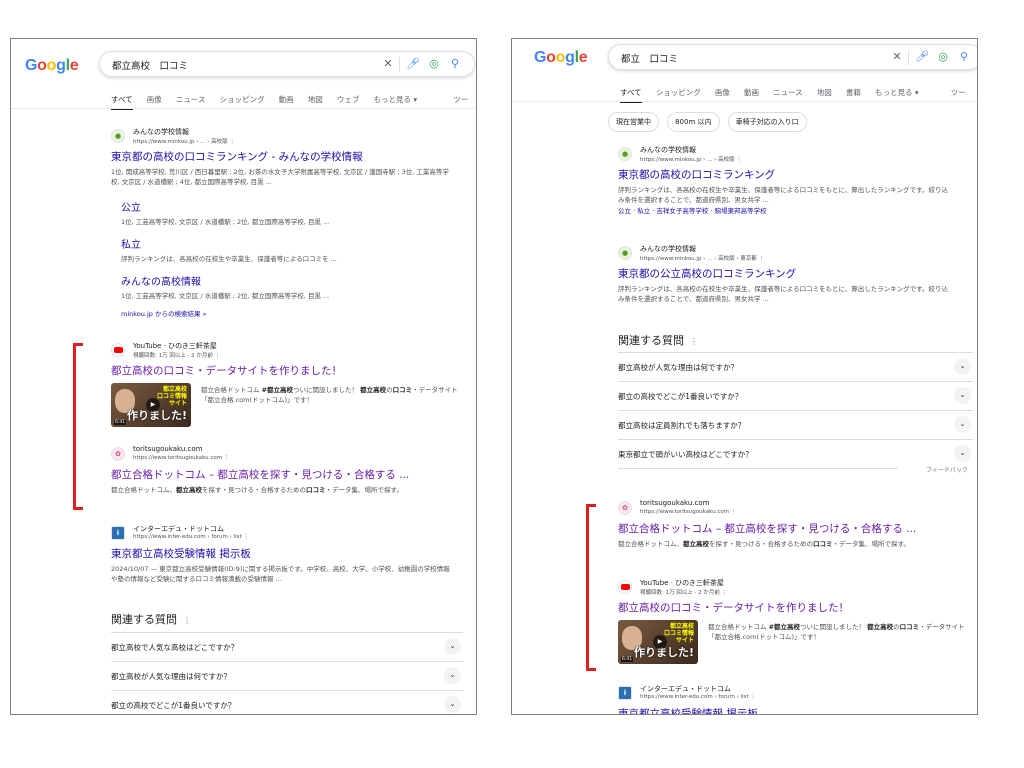 Image resolution: width=1024 pixels, height=768 pixels. Describe the element at coordinates (287, 646) in the screenshot. I see `paa-item: 都立高校で人気な高校はどこですか？ ⌄` at that location.